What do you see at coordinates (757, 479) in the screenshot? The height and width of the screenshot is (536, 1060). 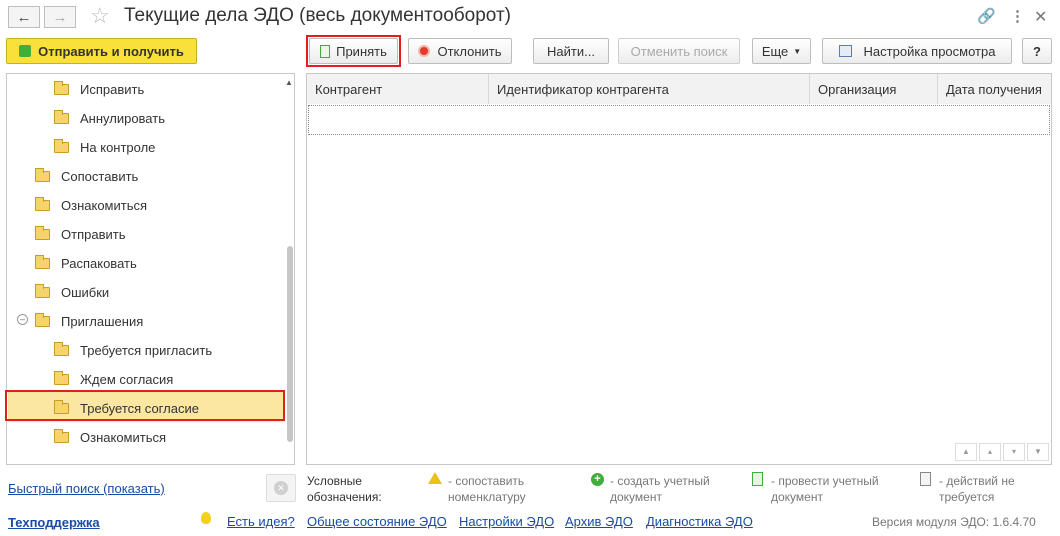 I see `document-post-icon` at bounding box center [757, 479].